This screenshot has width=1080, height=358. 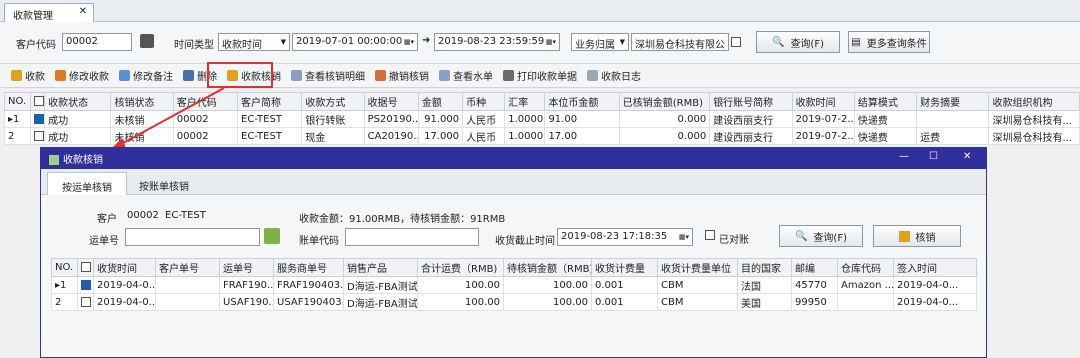 What do you see at coordinates (751, 101) in the screenshot?
I see `col-header: 银行账号简称` at bounding box center [751, 101].